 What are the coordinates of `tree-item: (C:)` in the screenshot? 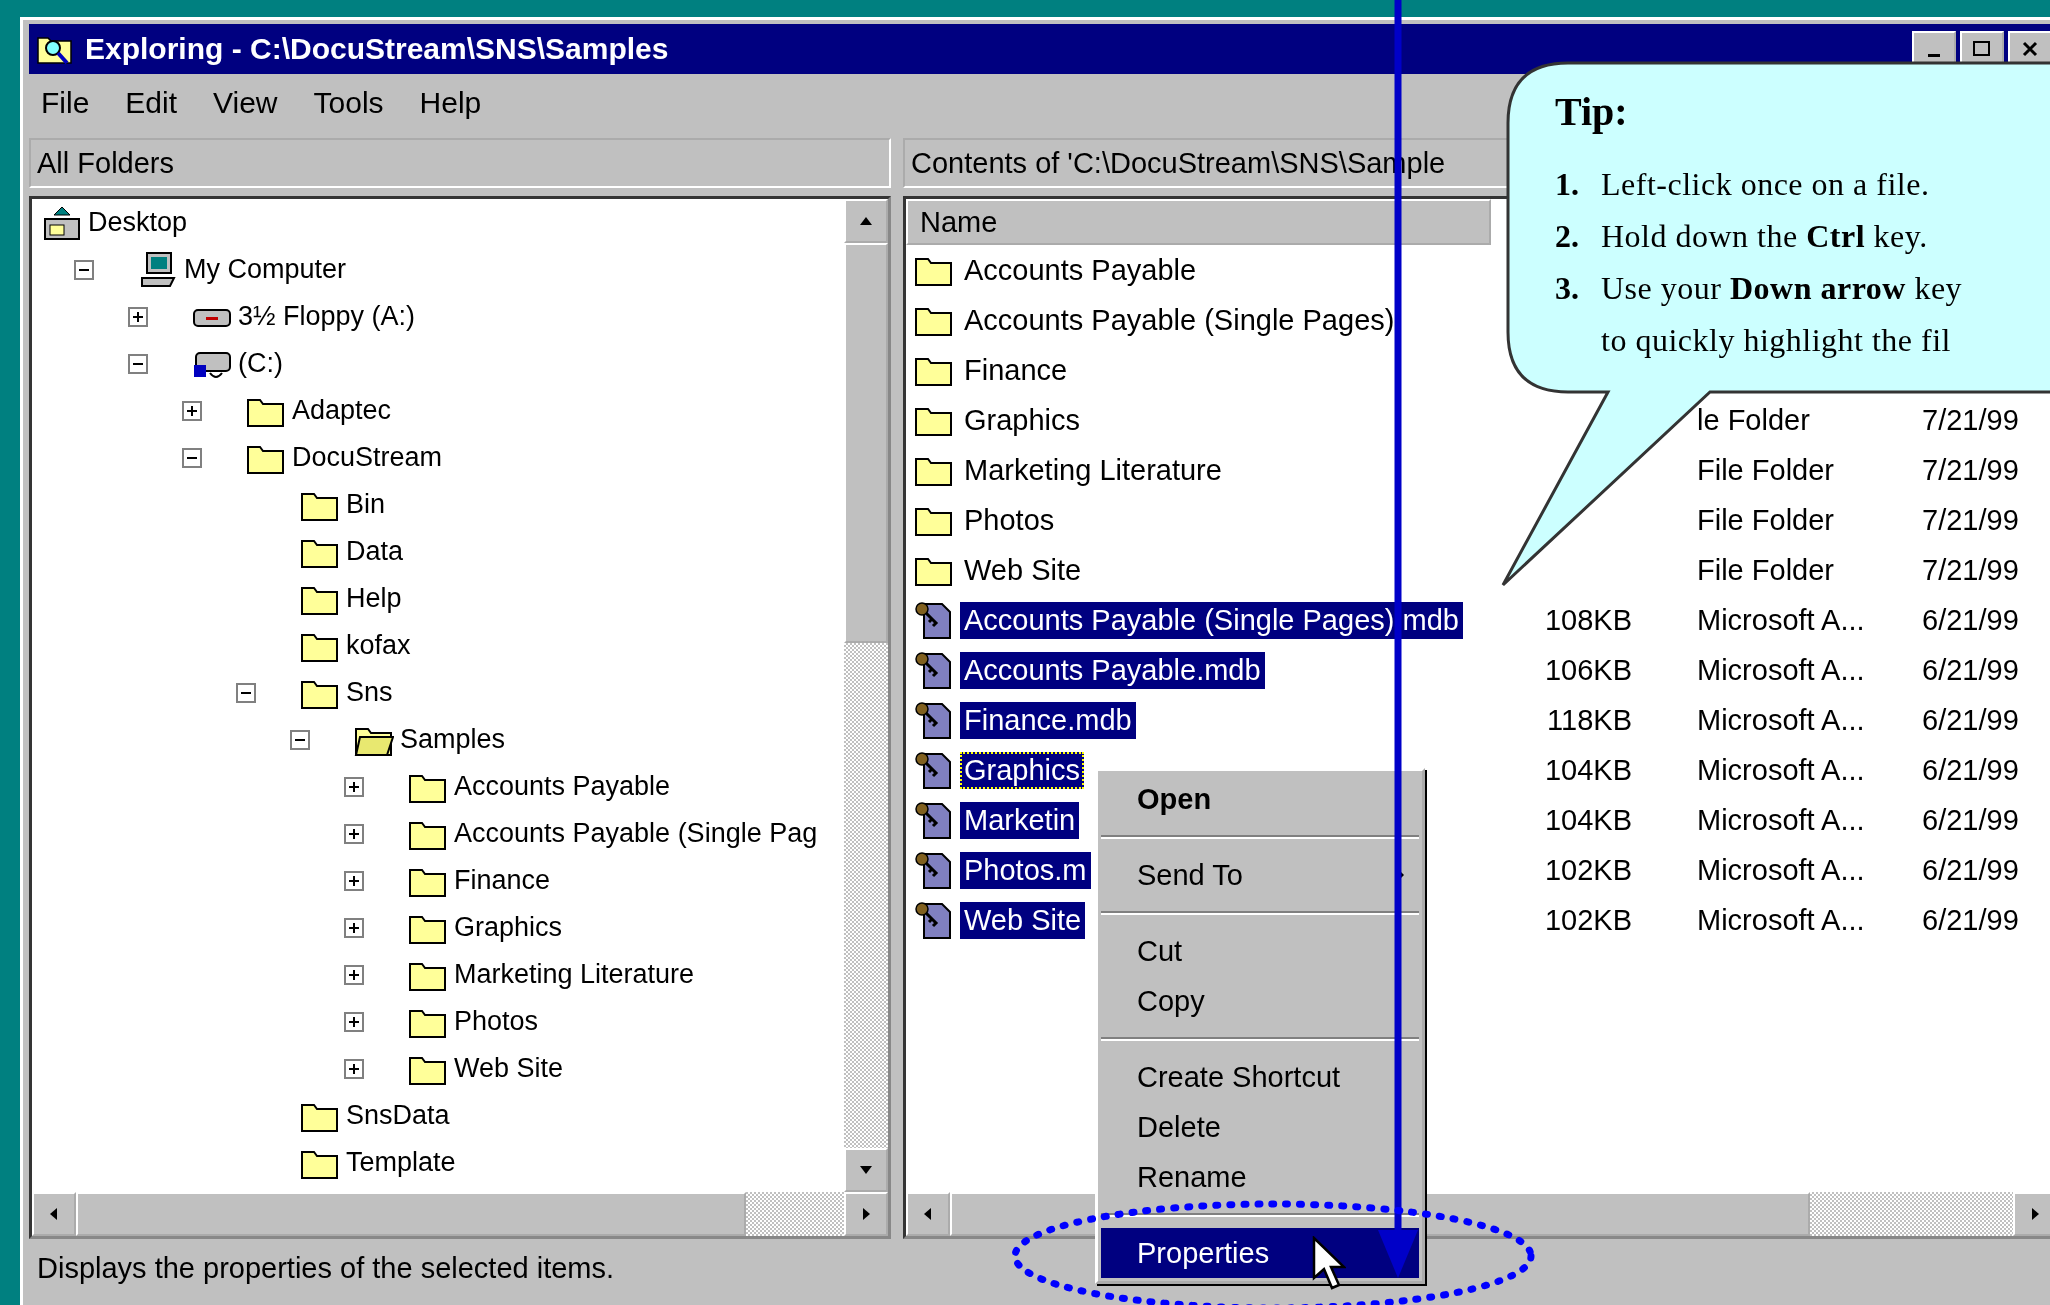 It's located at (260, 363).